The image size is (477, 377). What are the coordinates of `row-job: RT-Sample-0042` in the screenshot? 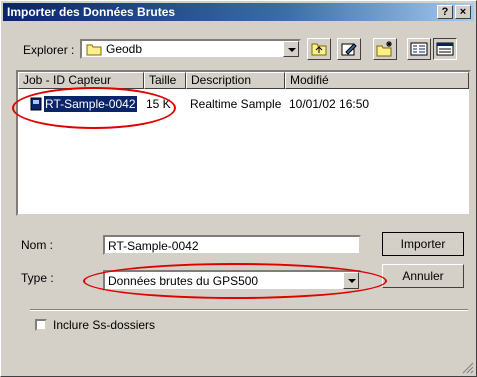 It's located at (90, 104).